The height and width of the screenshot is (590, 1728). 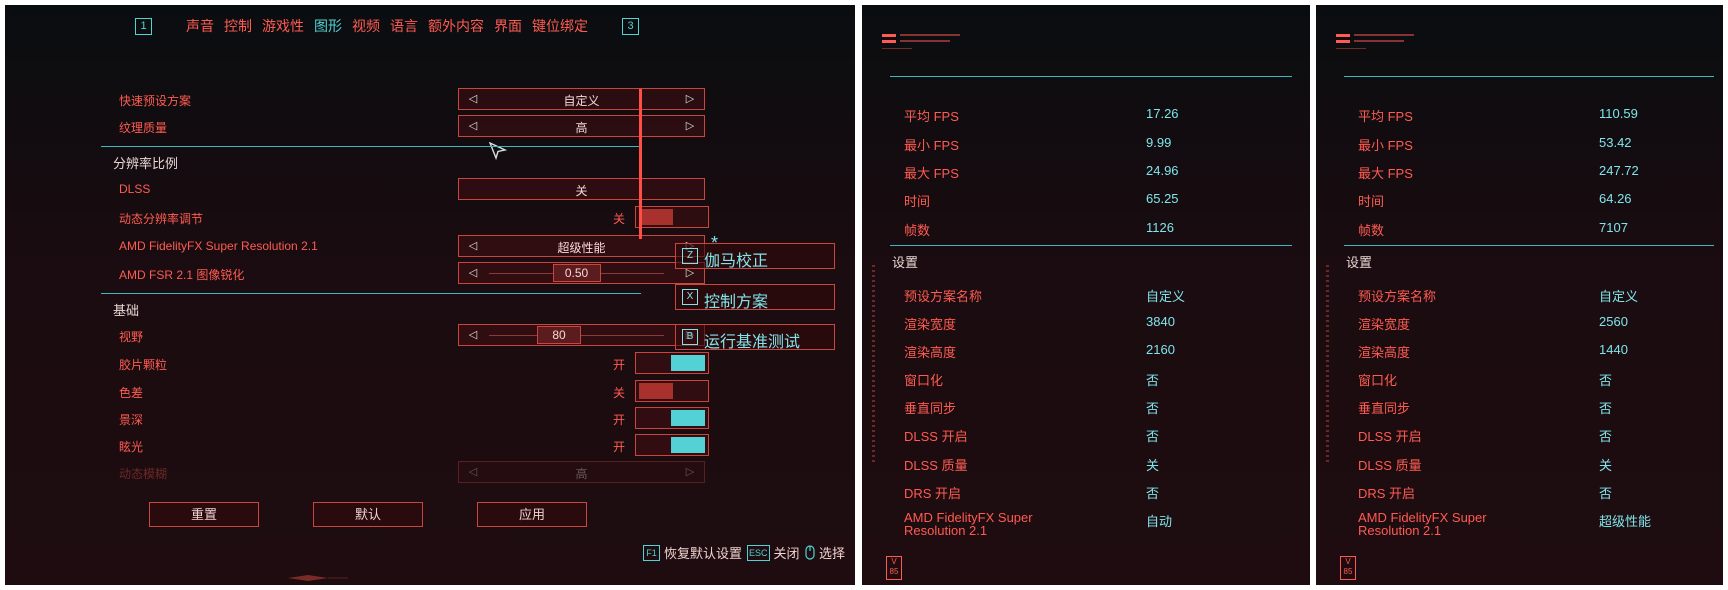 I want to click on quick-preset-selector: ◁ 自定义 ▷, so click(x=581, y=99).